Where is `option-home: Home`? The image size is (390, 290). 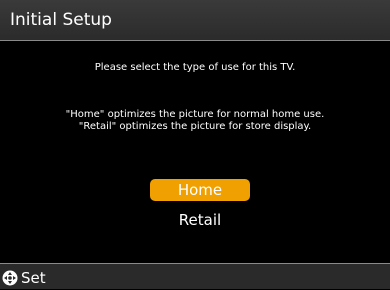
option-home: Home is located at coordinates (200, 190).